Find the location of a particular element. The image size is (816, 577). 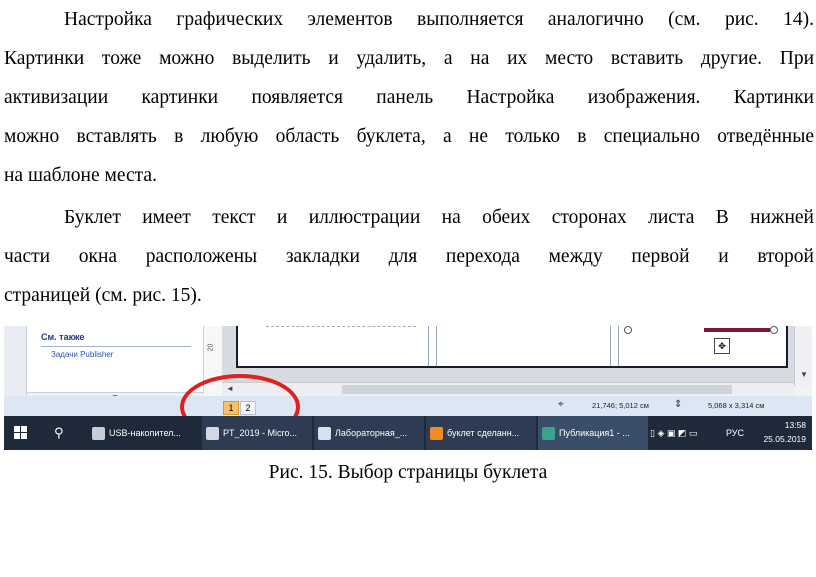

chevron-down-icon: ▼ is located at coordinates (804, 374).